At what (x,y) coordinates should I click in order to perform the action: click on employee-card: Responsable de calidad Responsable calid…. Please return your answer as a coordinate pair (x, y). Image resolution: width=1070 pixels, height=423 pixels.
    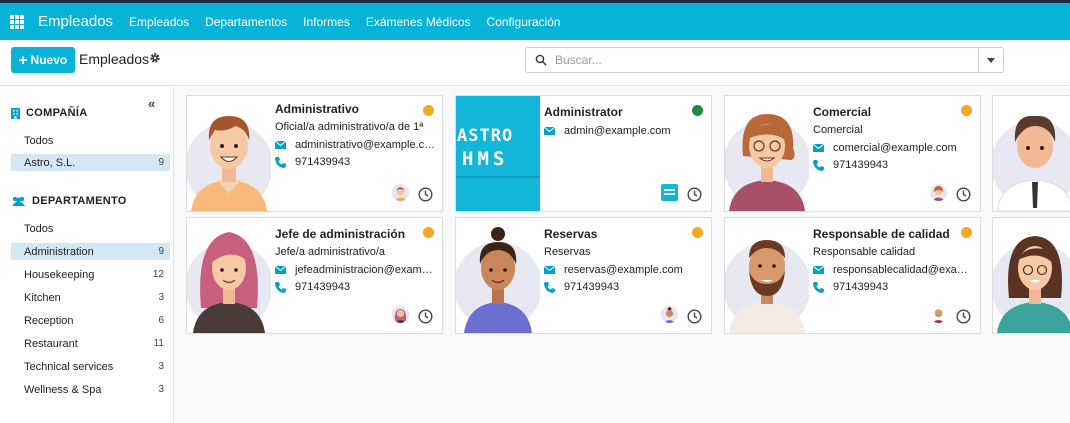
    Looking at the image, I should click on (852, 275).